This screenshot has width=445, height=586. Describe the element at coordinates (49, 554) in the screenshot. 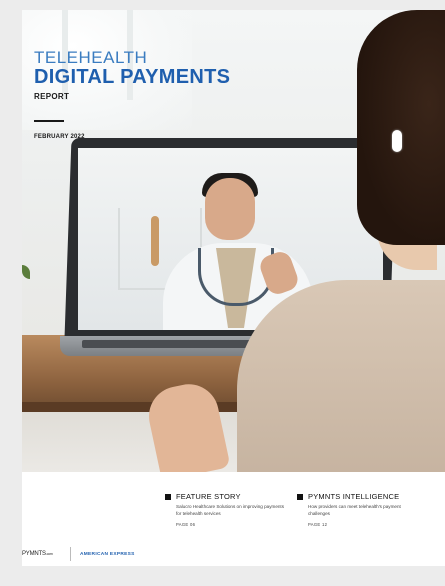

I see `pymnts-suffix: .com` at that location.